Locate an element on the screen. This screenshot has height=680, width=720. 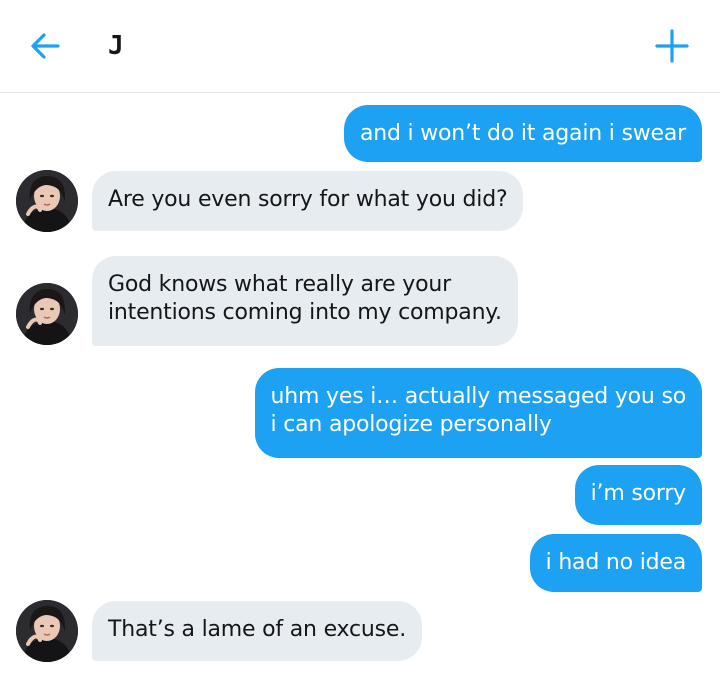
message-text-line: intentions coming into my company. is located at coordinates (305, 312).